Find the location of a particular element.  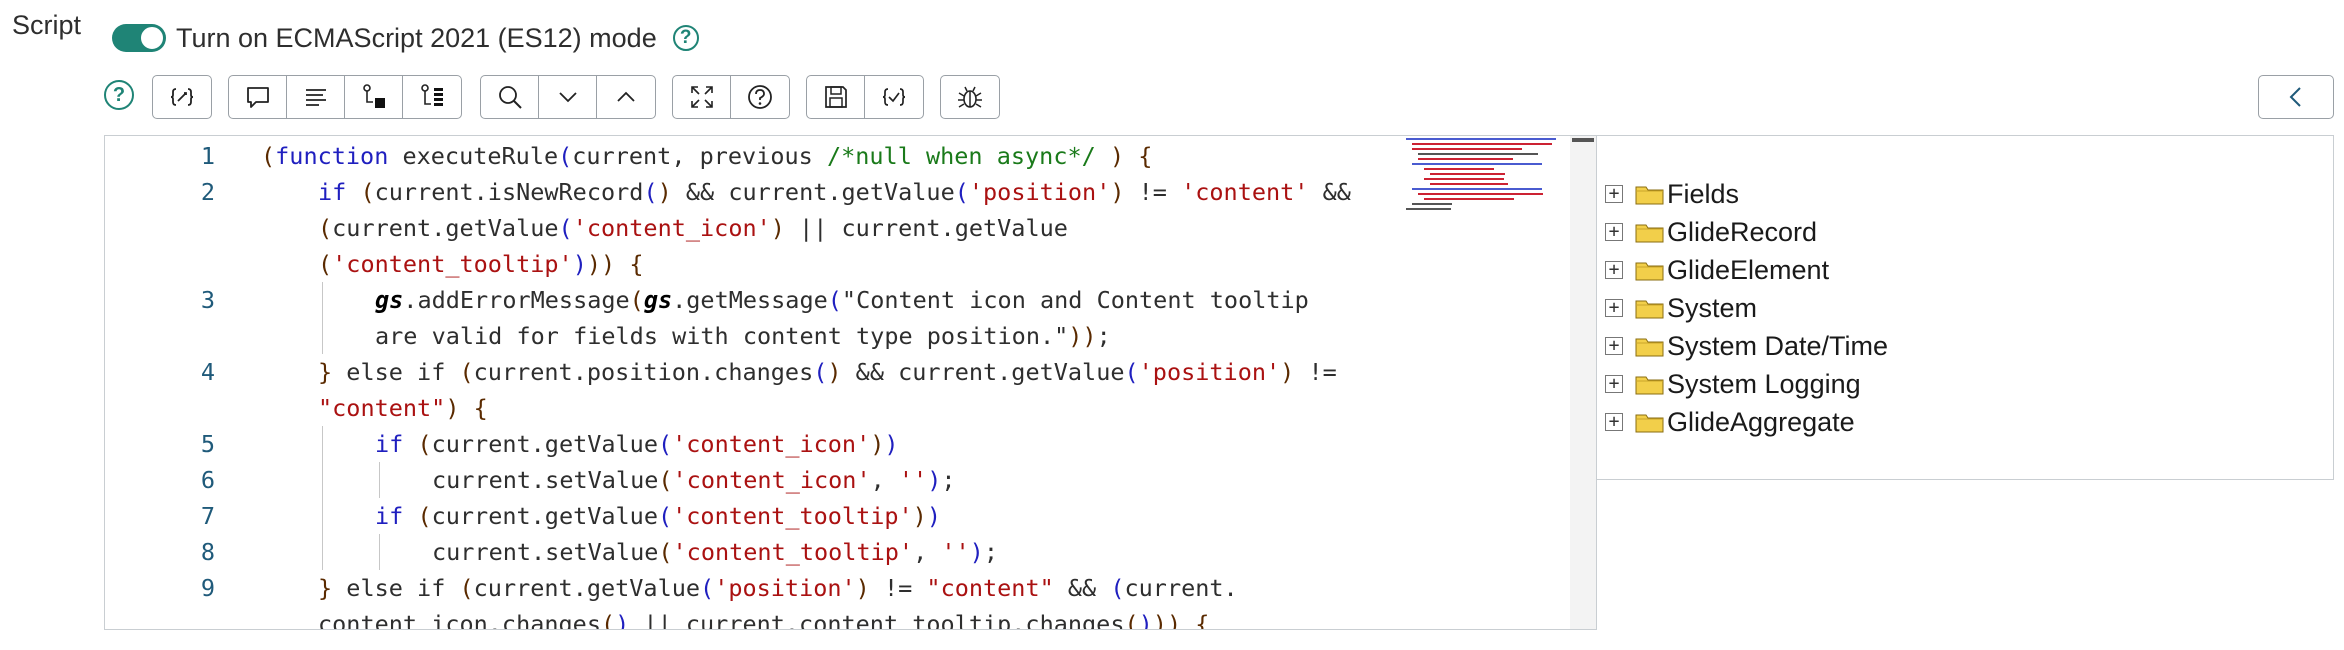

tree-node: + Fields is located at coordinates (1947, 194).